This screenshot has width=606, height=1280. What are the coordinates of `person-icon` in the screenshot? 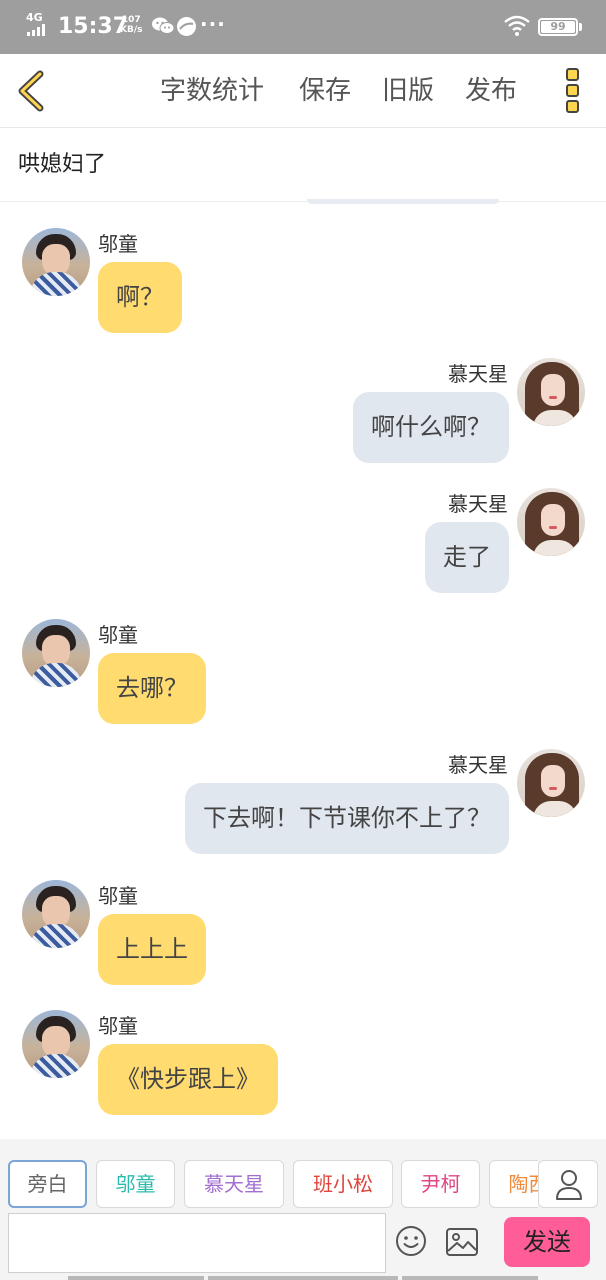 It's located at (569, 1185).